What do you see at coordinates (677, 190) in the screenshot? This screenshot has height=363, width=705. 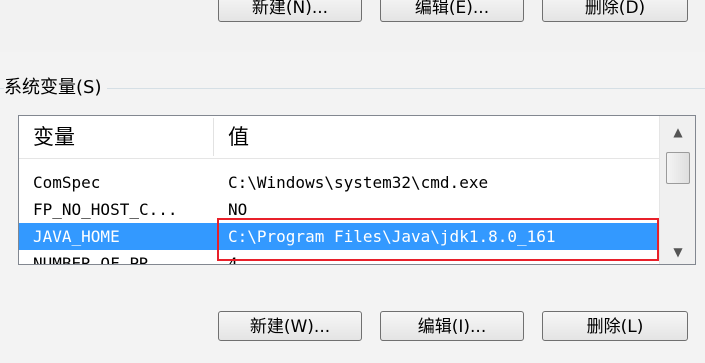 I see `vertical-scrollbar: ▲ ▼` at bounding box center [677, 190].